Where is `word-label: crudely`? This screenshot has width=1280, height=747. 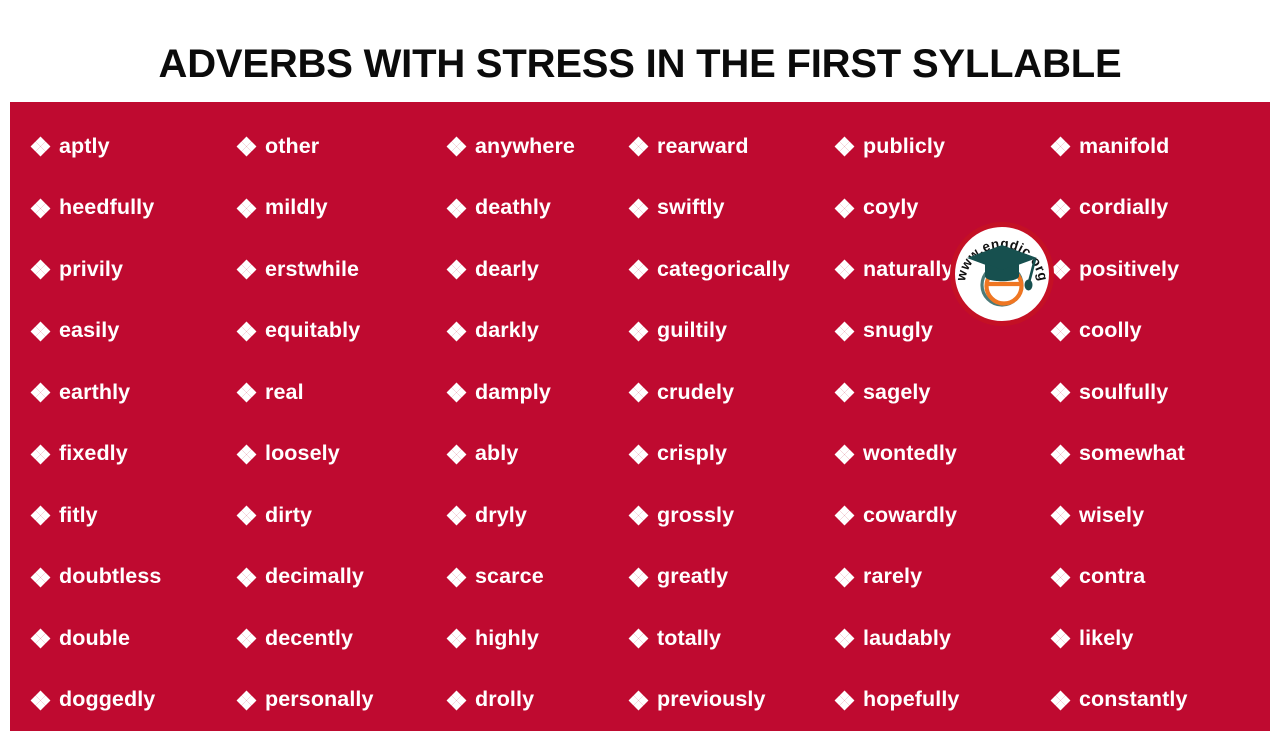 word-label: crudely is located at coordinates (696, 391).